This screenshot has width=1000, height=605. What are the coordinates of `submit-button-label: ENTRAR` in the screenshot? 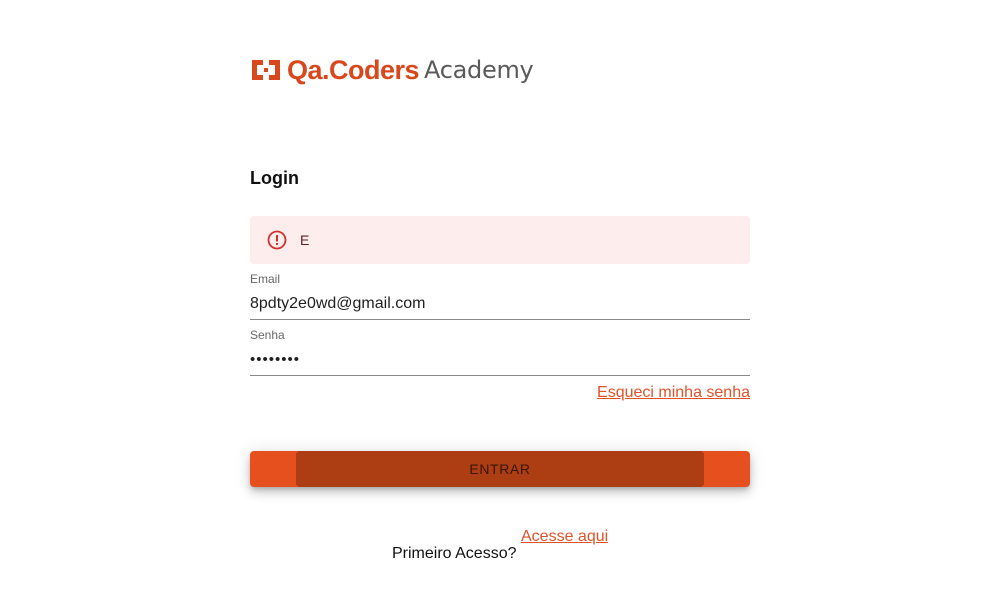 It's located at (500, 469).